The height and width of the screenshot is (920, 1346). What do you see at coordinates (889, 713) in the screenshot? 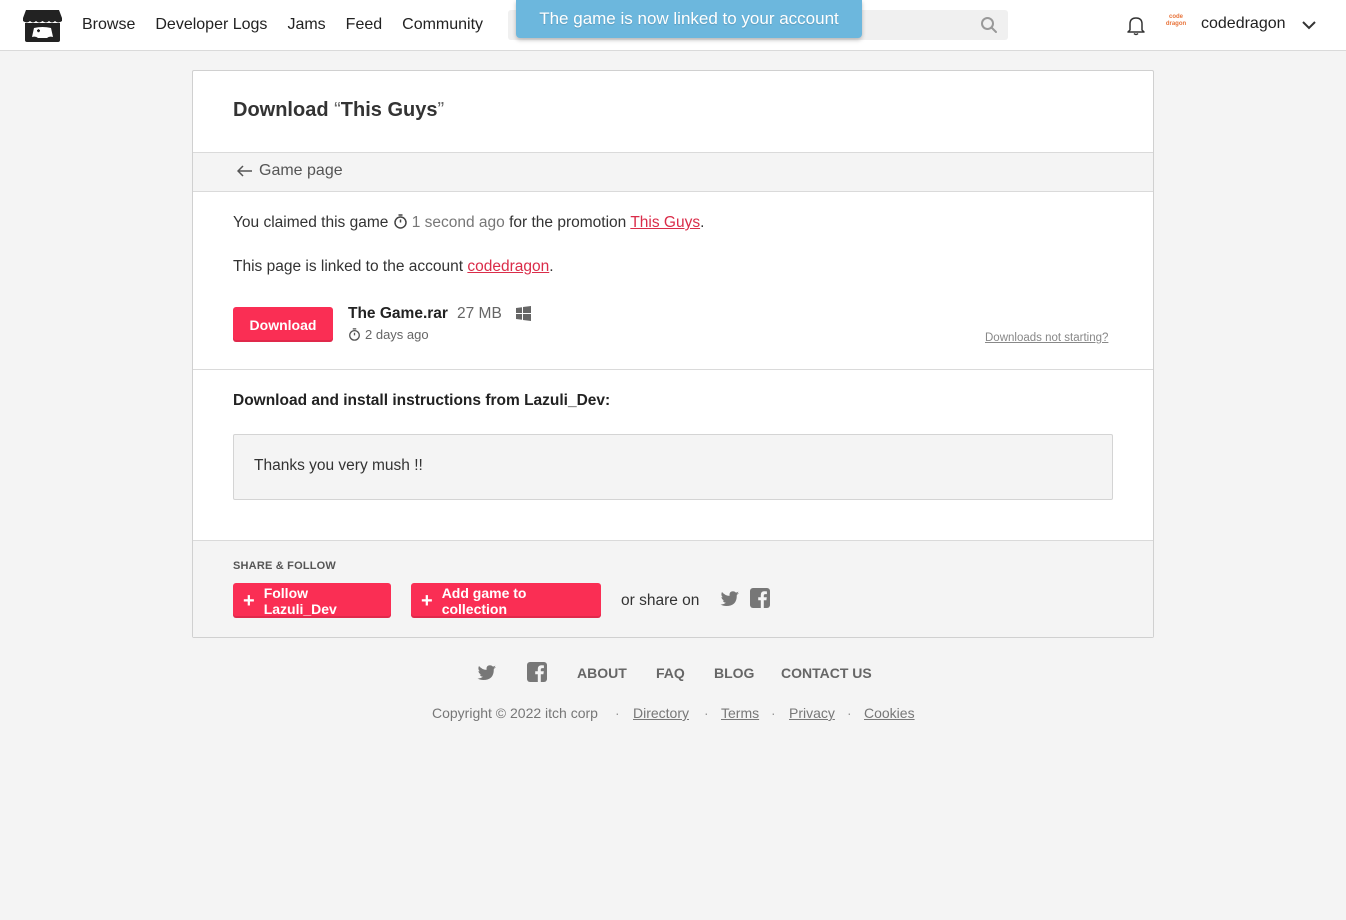
I see `cookies-link: Cookies` at bounding box center [889, 713].